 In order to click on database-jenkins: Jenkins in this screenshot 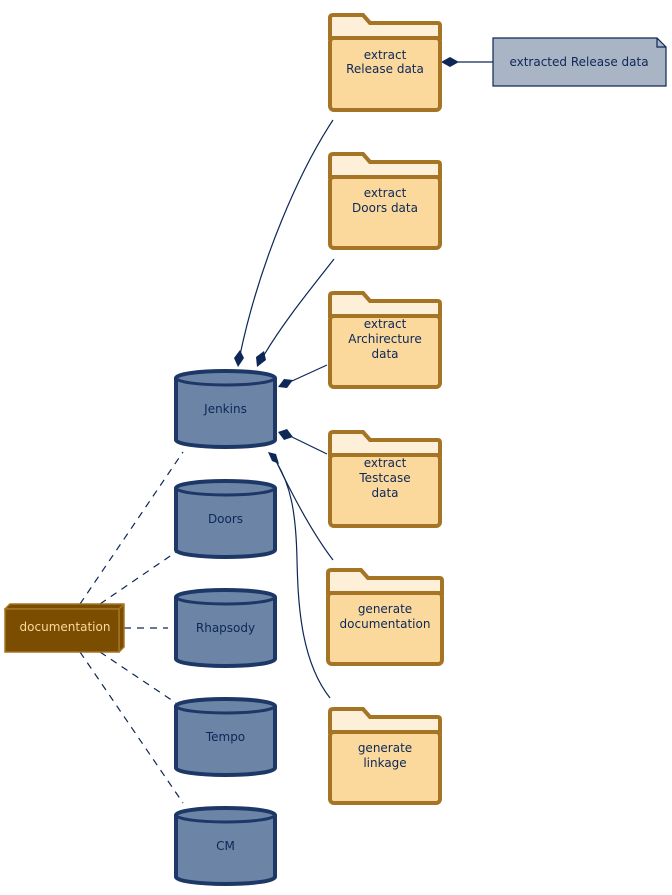, I will do `click(225, 409)`.